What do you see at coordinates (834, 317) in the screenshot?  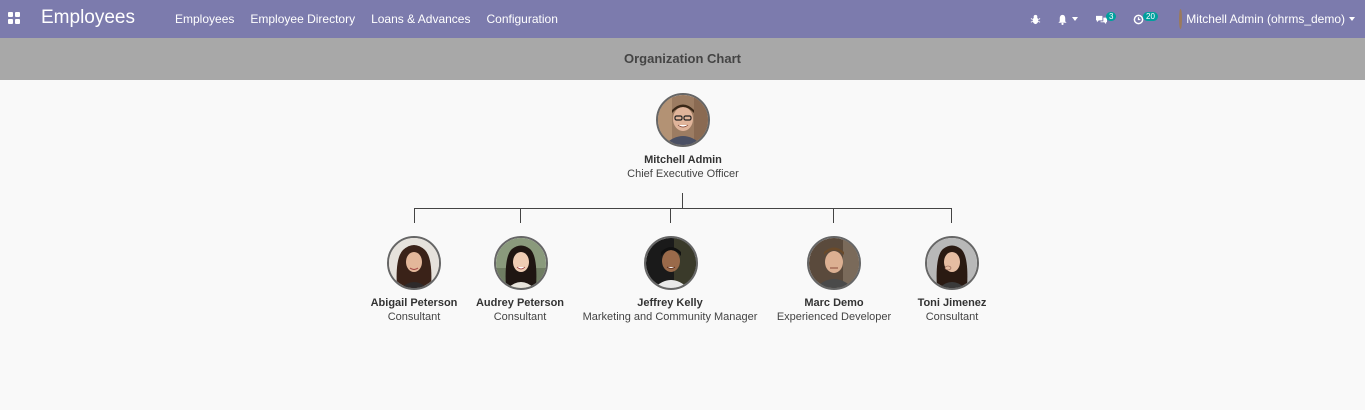 I see `employee-job-marc-demo: Experienced Developer` at bounding box center [834, 317].